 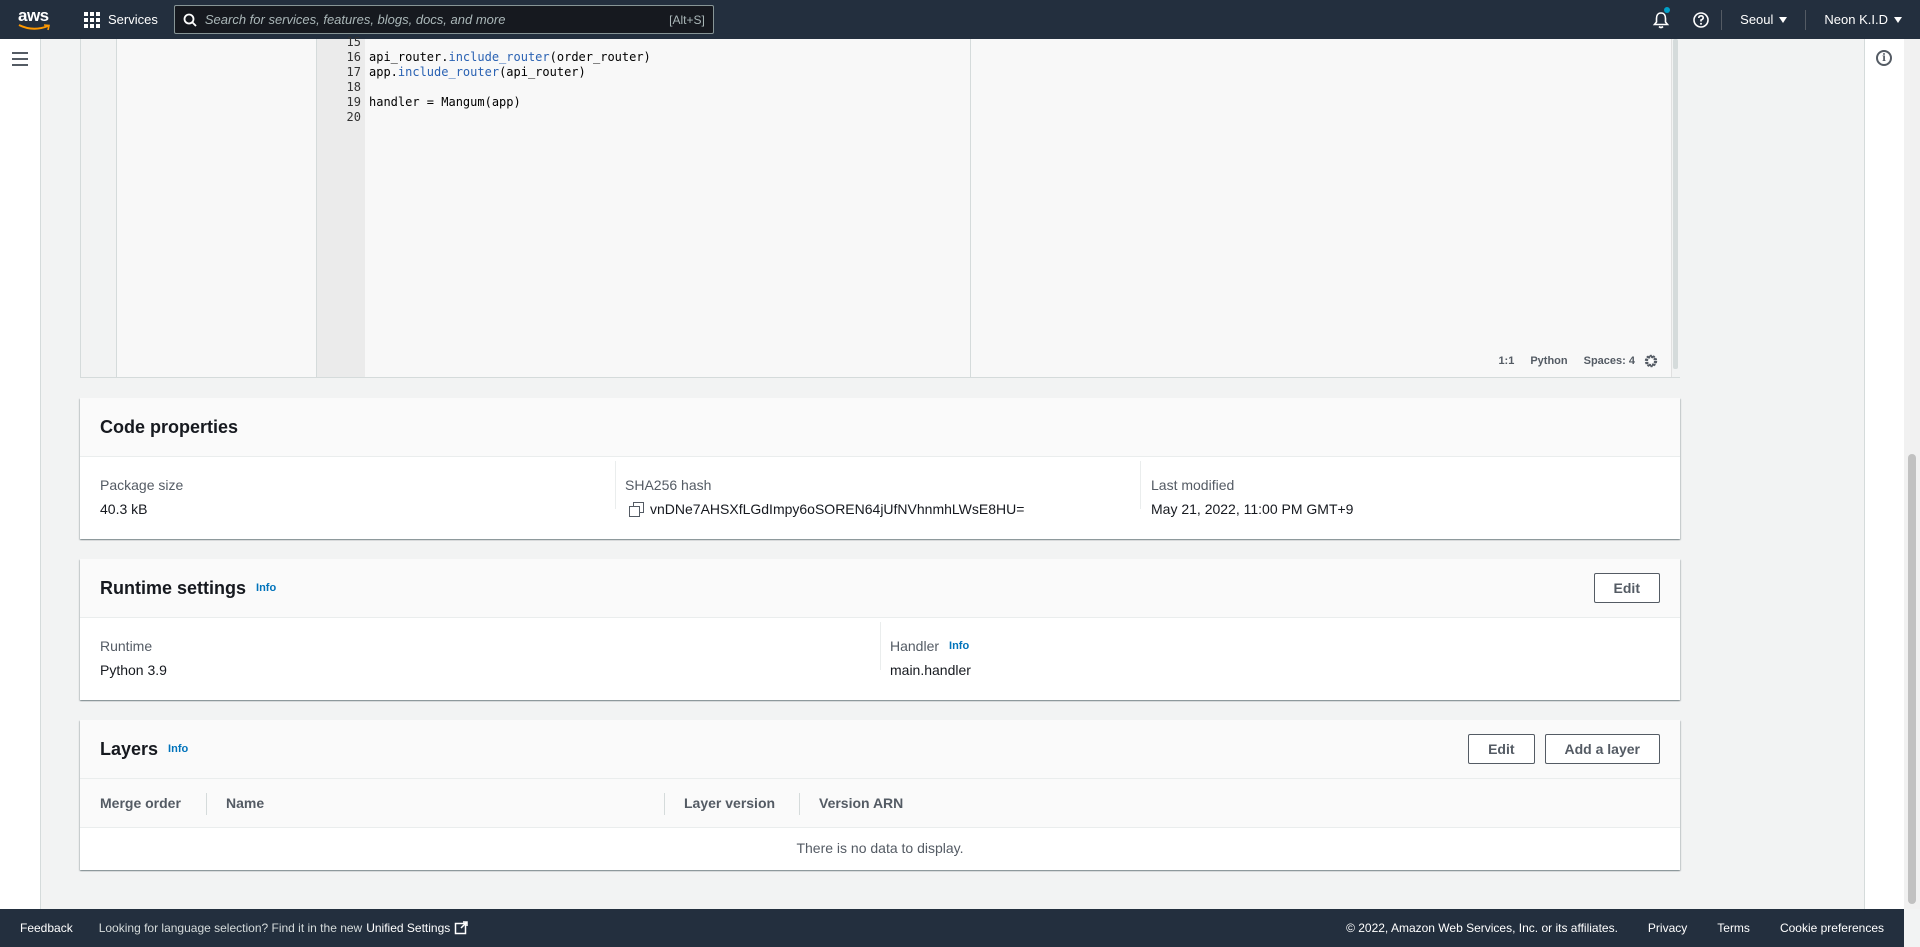 What do you see at coordinates (880, 588) in the screenshot?
I see `panel-header: Runtime settings Info Edit` at bounding box center [880, 588].